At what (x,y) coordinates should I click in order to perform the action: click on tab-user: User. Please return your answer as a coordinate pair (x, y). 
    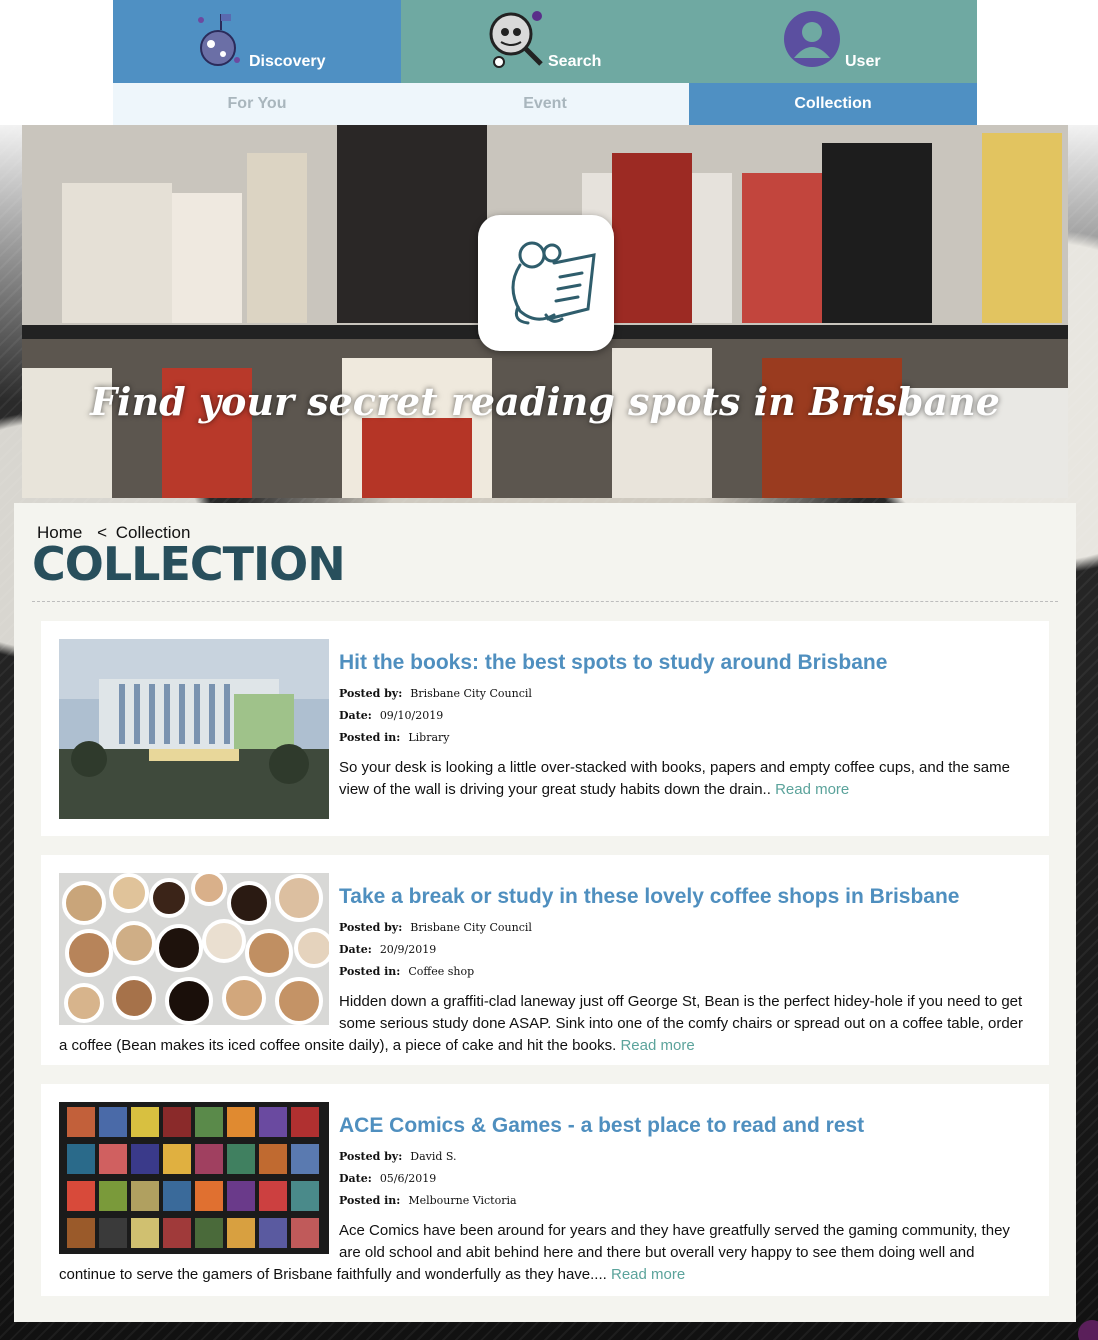
    Looking at the image, I should click on (833, 41).